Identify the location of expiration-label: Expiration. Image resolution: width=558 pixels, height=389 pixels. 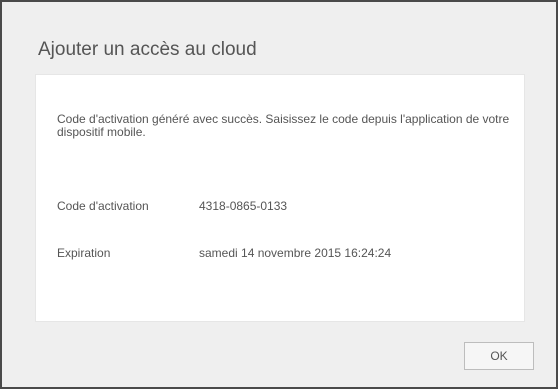
(84, 253).